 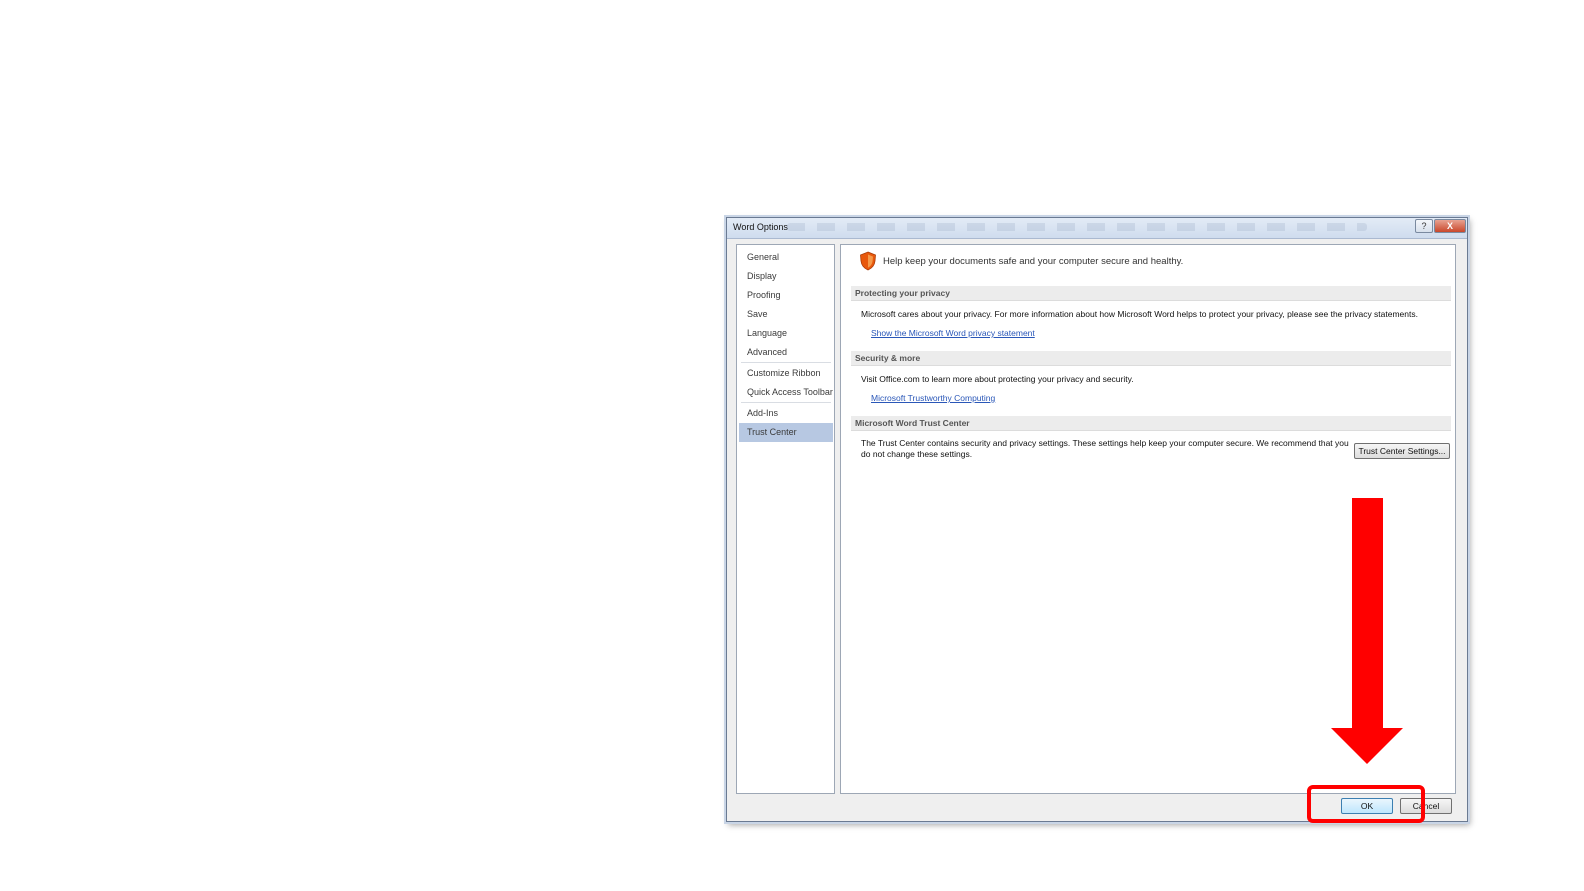 I want to click on help-icon: ?, so click(x=1424, y=226).